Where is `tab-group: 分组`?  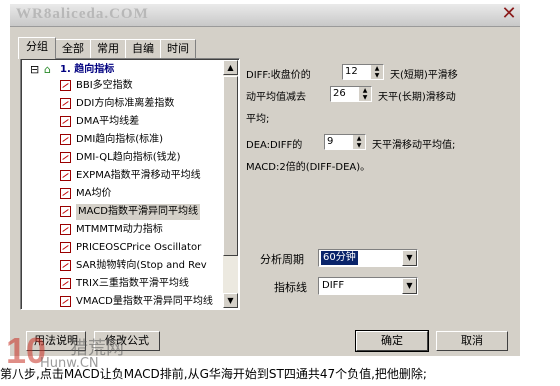
tab-group: 分组 is located at coordinates (37, 48).